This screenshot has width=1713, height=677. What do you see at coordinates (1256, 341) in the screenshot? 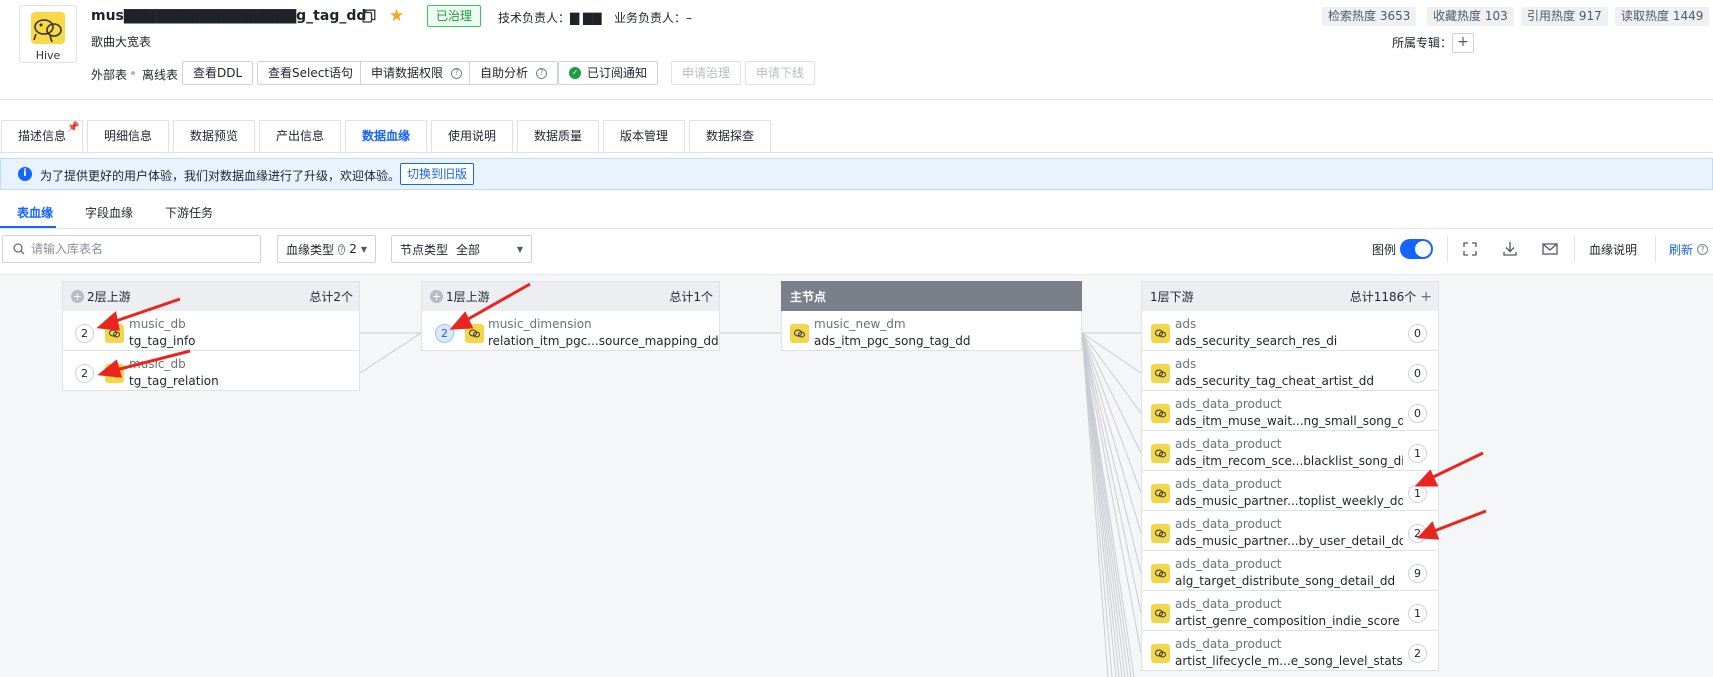
I see `node-table-name: ads_security_search_res_di` at bounding box center [1256, 341].